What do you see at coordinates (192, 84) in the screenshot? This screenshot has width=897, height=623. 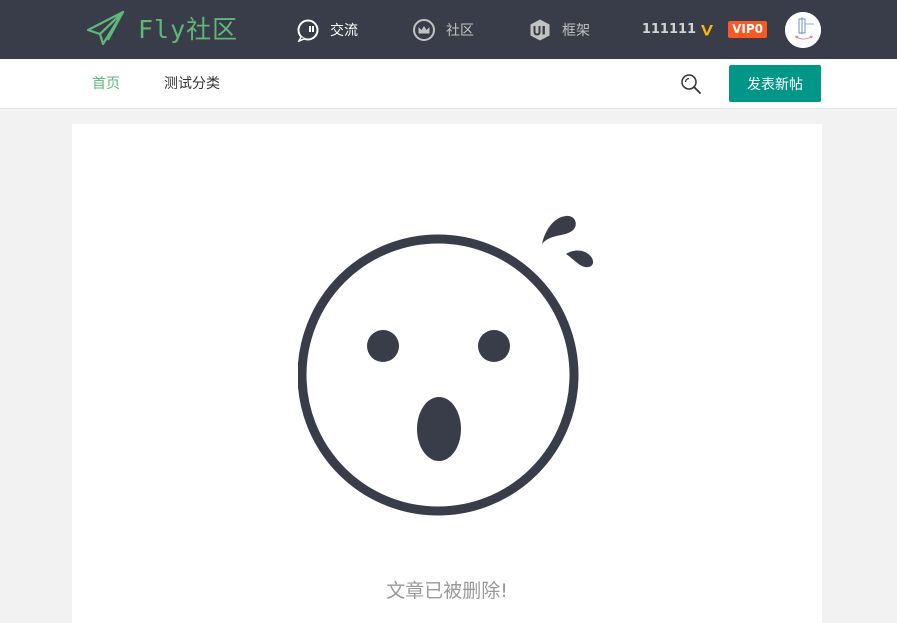 I see `subnav-item-test-category: 测试分类` at bounding box center [192, 84].